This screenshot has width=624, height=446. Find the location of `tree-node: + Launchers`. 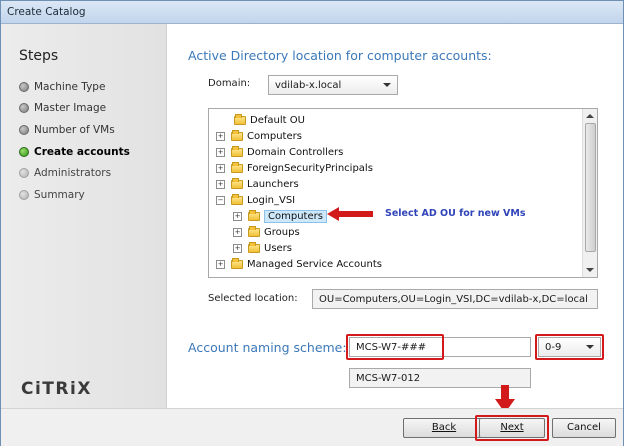

tree-node: + Launchers is located at coordinates (257, 184).